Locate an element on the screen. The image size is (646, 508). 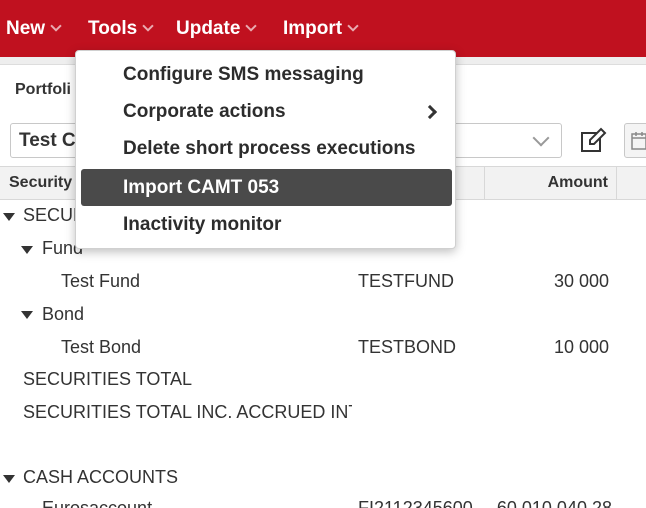
table-row-code: TESTFUND is located at coordinates (406, 281).